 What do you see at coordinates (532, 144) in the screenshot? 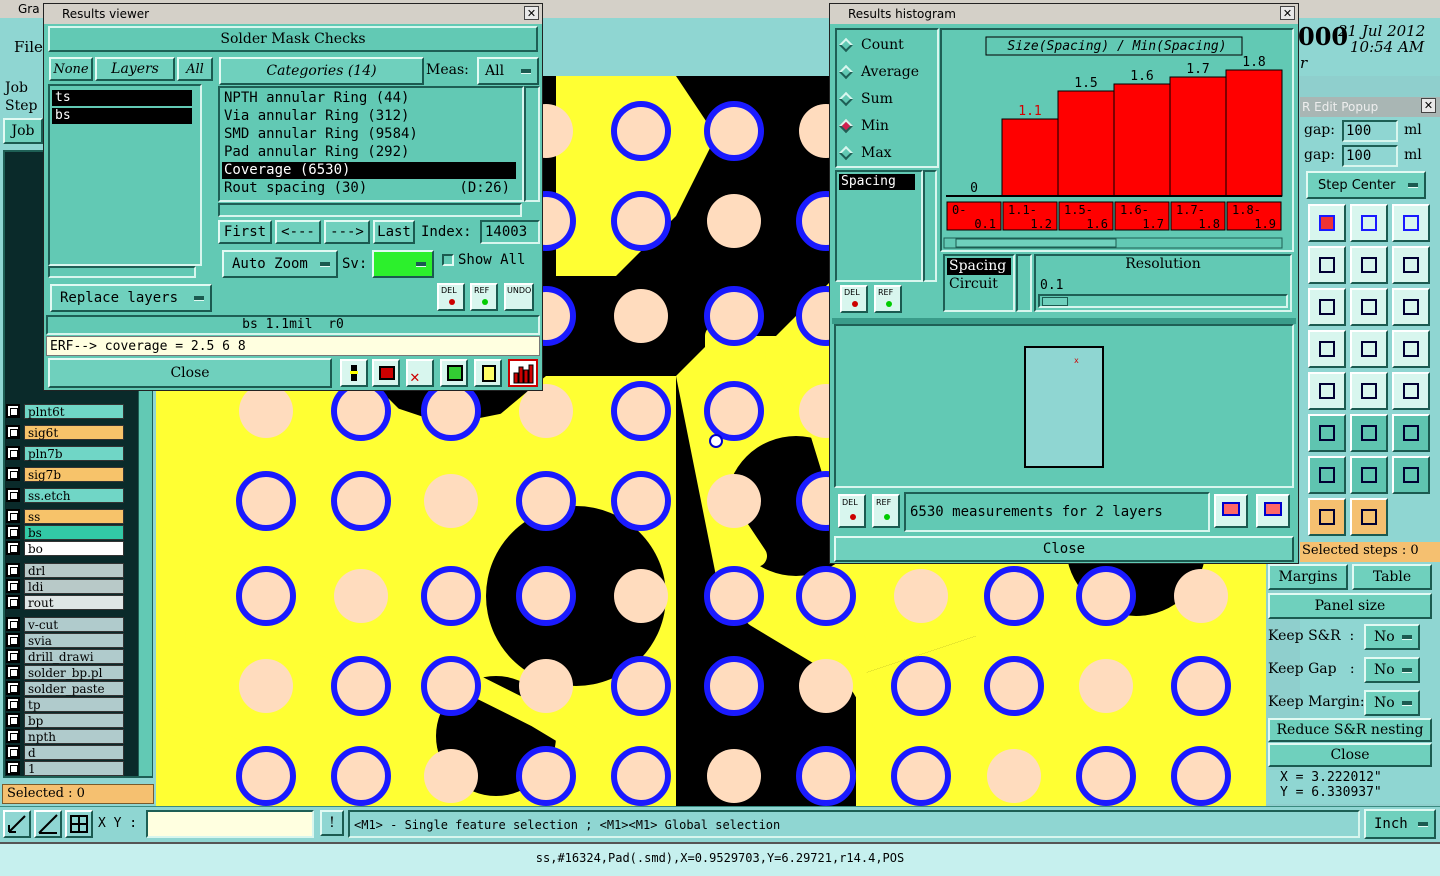
I see `category-vscroll` at bounding box center [532, 144].